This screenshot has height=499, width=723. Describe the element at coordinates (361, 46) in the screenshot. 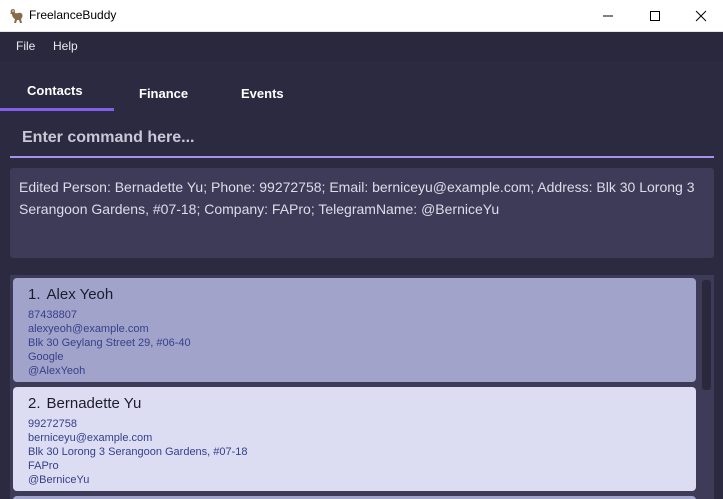

I see `menu-bar: File Help` at that location.